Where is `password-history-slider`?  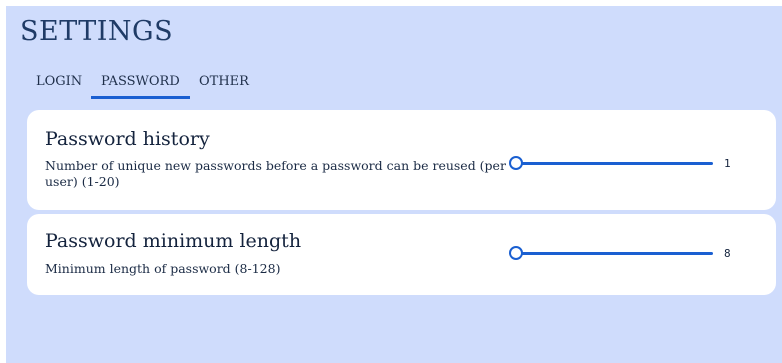
password-history-slider is located at coordinates (611, 164).